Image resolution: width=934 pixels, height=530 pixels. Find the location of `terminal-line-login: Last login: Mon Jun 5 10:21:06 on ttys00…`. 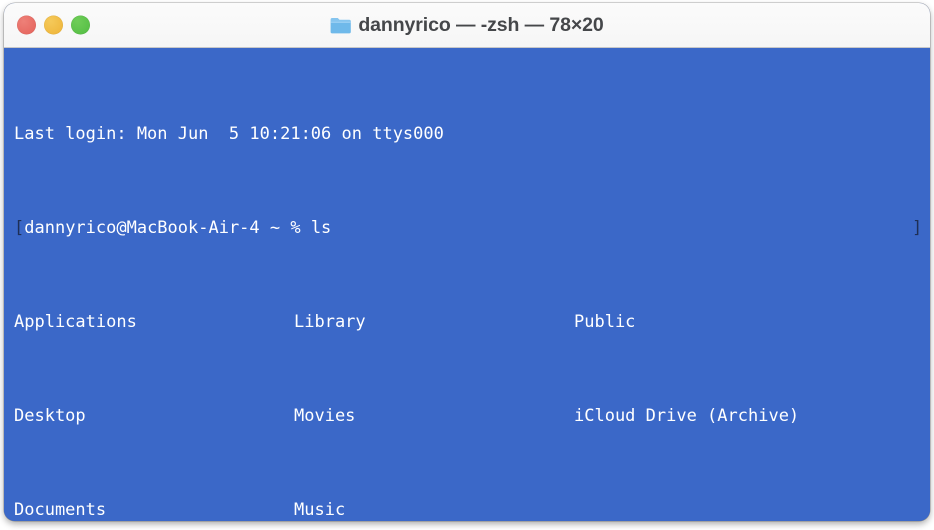

terminal-line-login: Last login: Mon Jun 5 10:21:06 on ttys00… is located at coordinates (472, 135).